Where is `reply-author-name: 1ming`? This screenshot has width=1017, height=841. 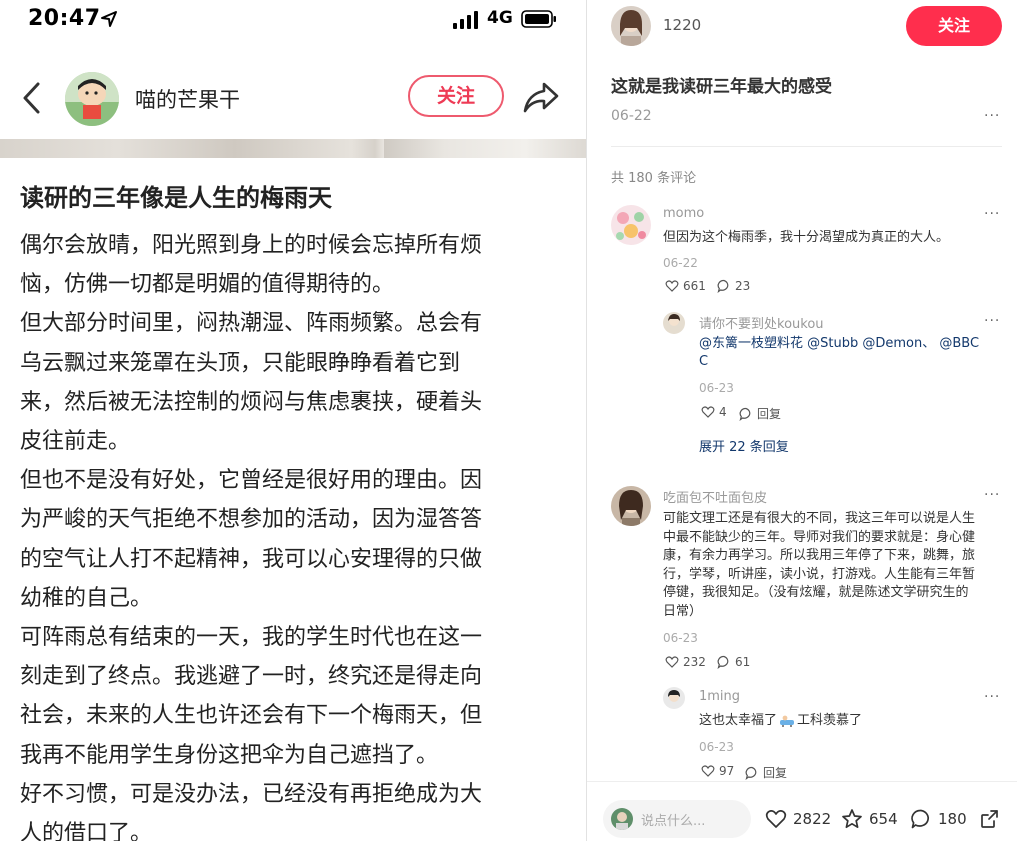 reply-author-name: 1ming is located at coordinates (719, 696).